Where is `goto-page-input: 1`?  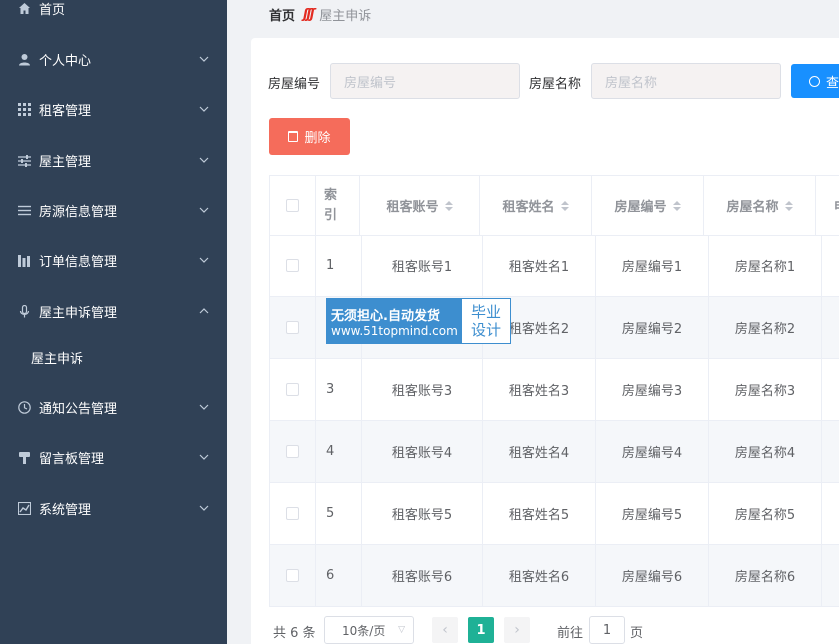
goto-page-input: 1 is located at coordinates (607, 630).